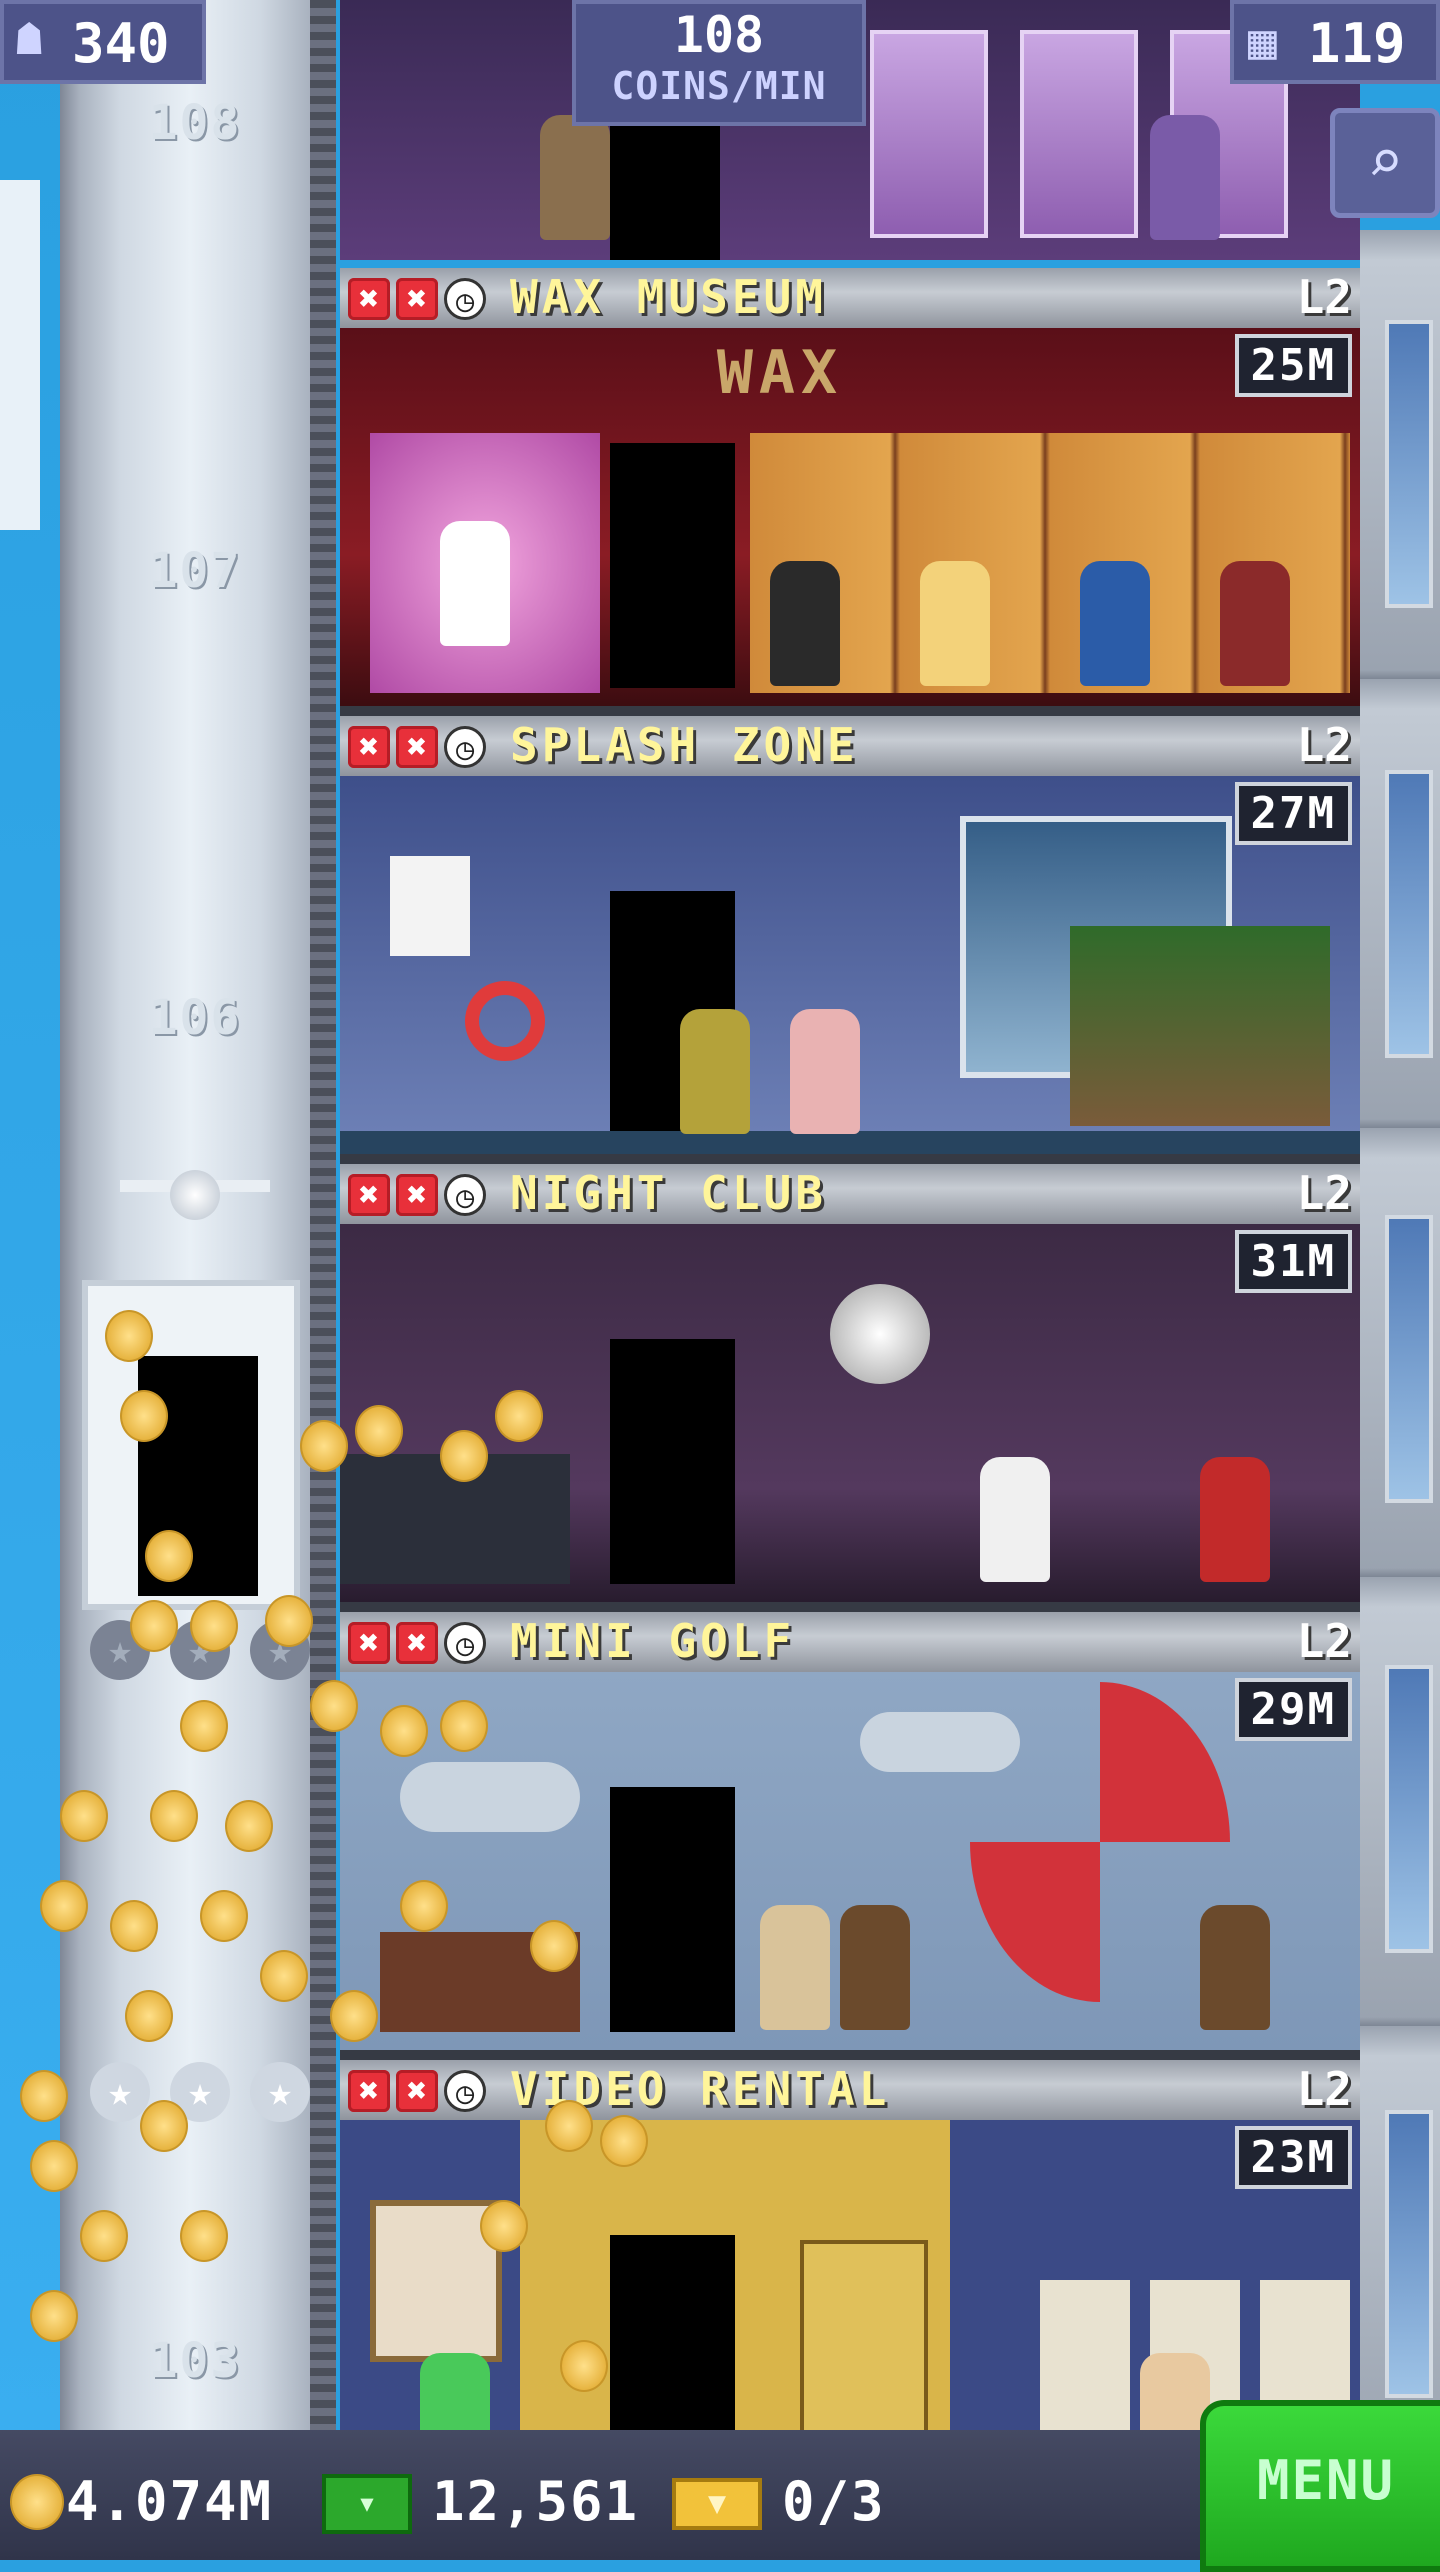 Image resolution: width=1440 pixels, height=2572 pixels. Describe the element at coordinates (850, 298) in the screenshot. I see `floor-header: ✖ ✖ ◷ WAX MUSEUM L2` at that location.